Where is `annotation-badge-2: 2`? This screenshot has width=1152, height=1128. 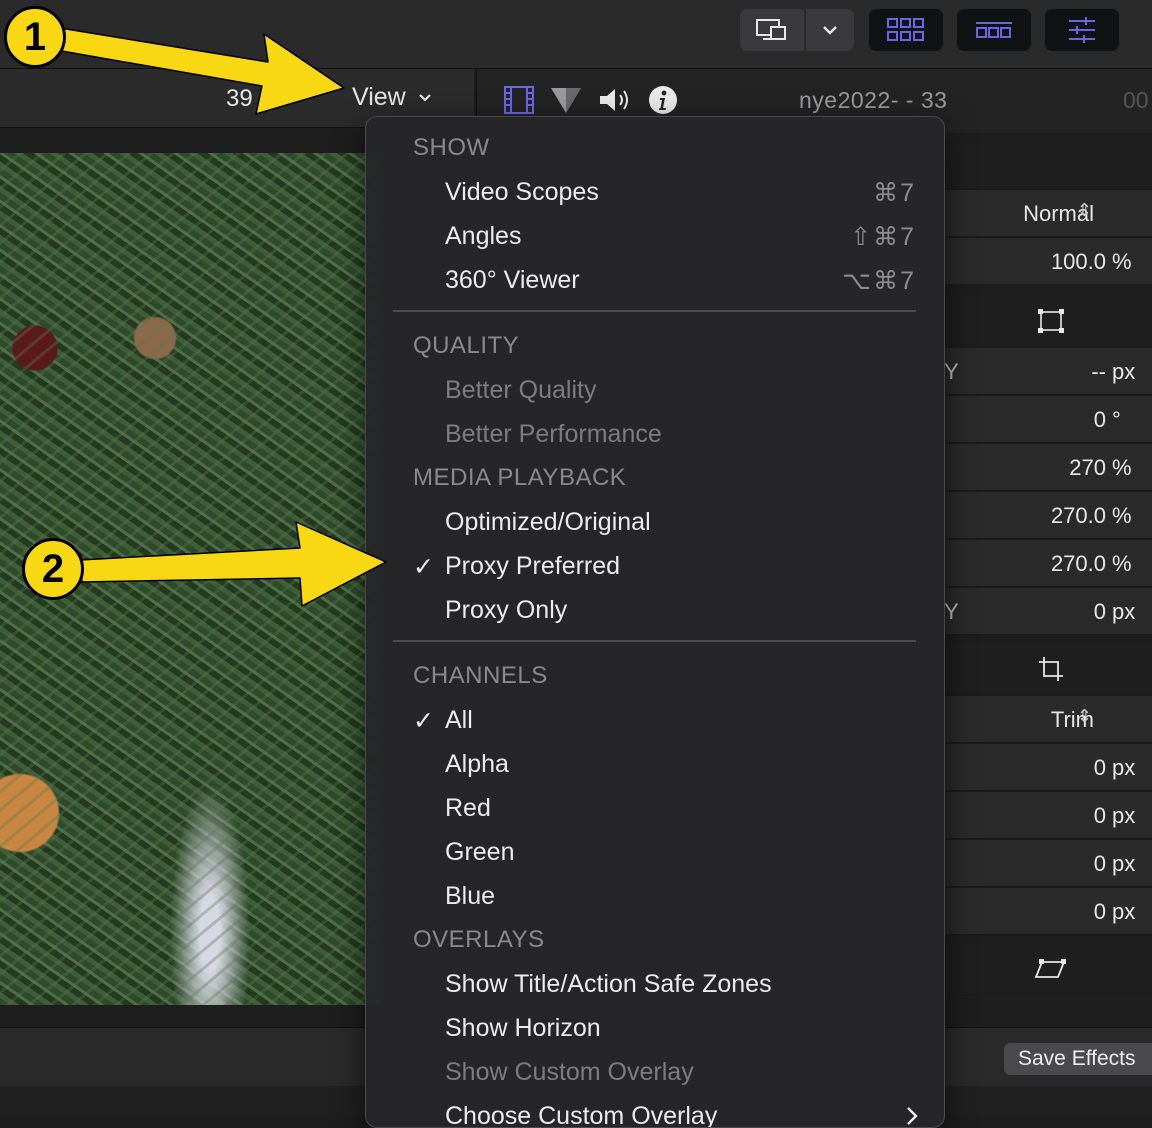 annotation-badge-2: 2 is located at coordinates (53, 569).